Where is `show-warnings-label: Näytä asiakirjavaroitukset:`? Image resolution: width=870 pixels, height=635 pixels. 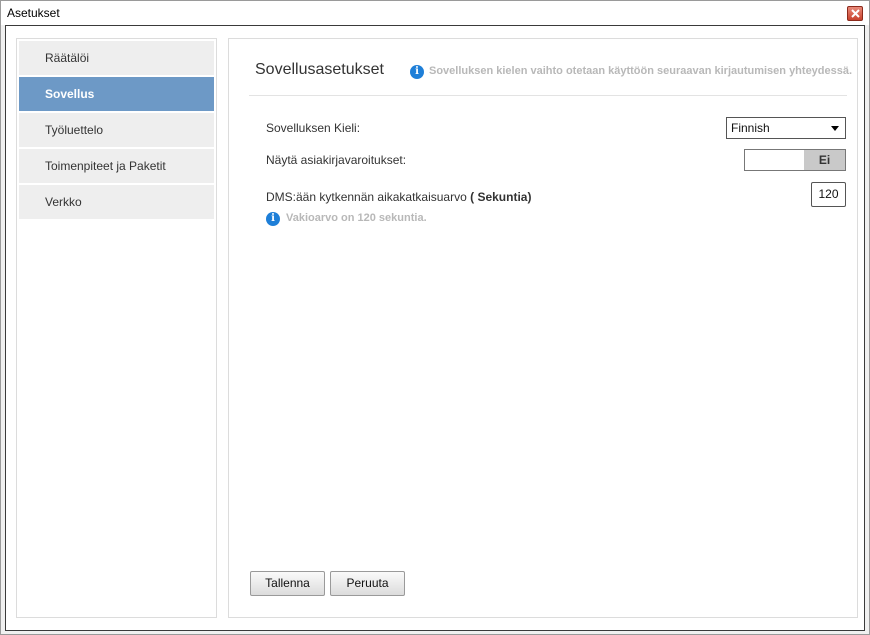
show-warnings-label: Näytä asiakirjavaroitukset: is located at coordinates (336, 160).